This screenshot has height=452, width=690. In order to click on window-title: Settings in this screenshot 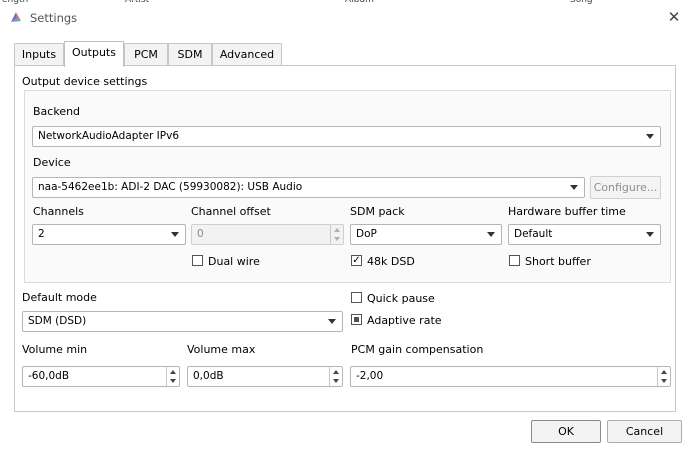, I will do `click(54, 18)`.